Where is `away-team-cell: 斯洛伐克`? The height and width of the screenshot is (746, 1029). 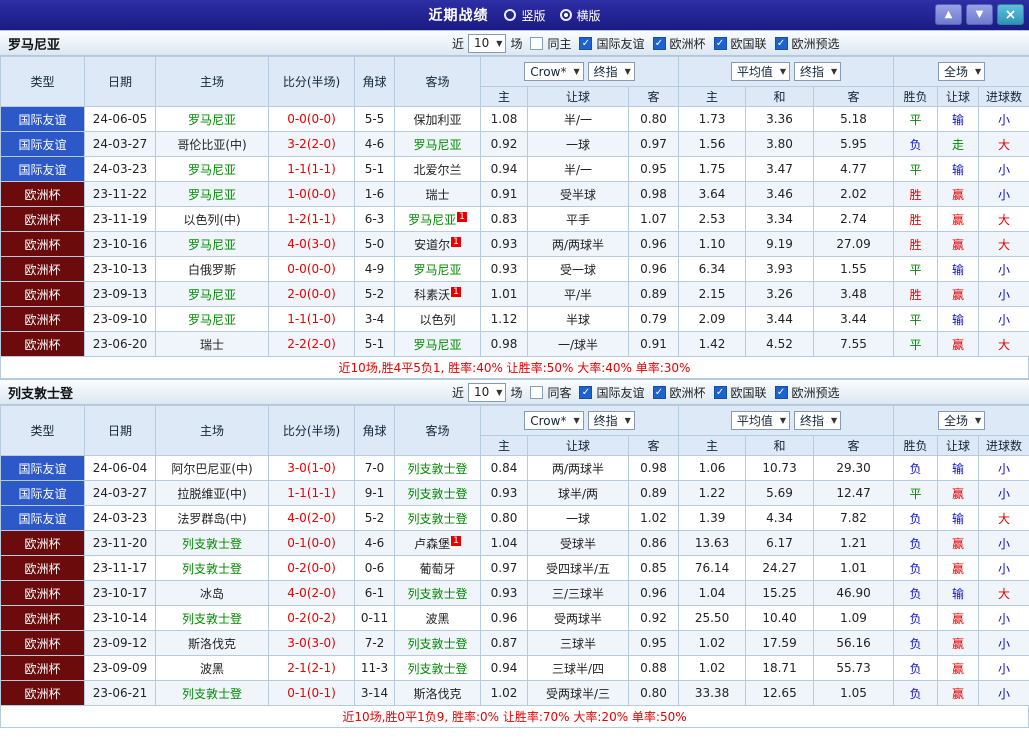
away-team-cell: 斯洛伐克 is located at coordinates (437, 693).